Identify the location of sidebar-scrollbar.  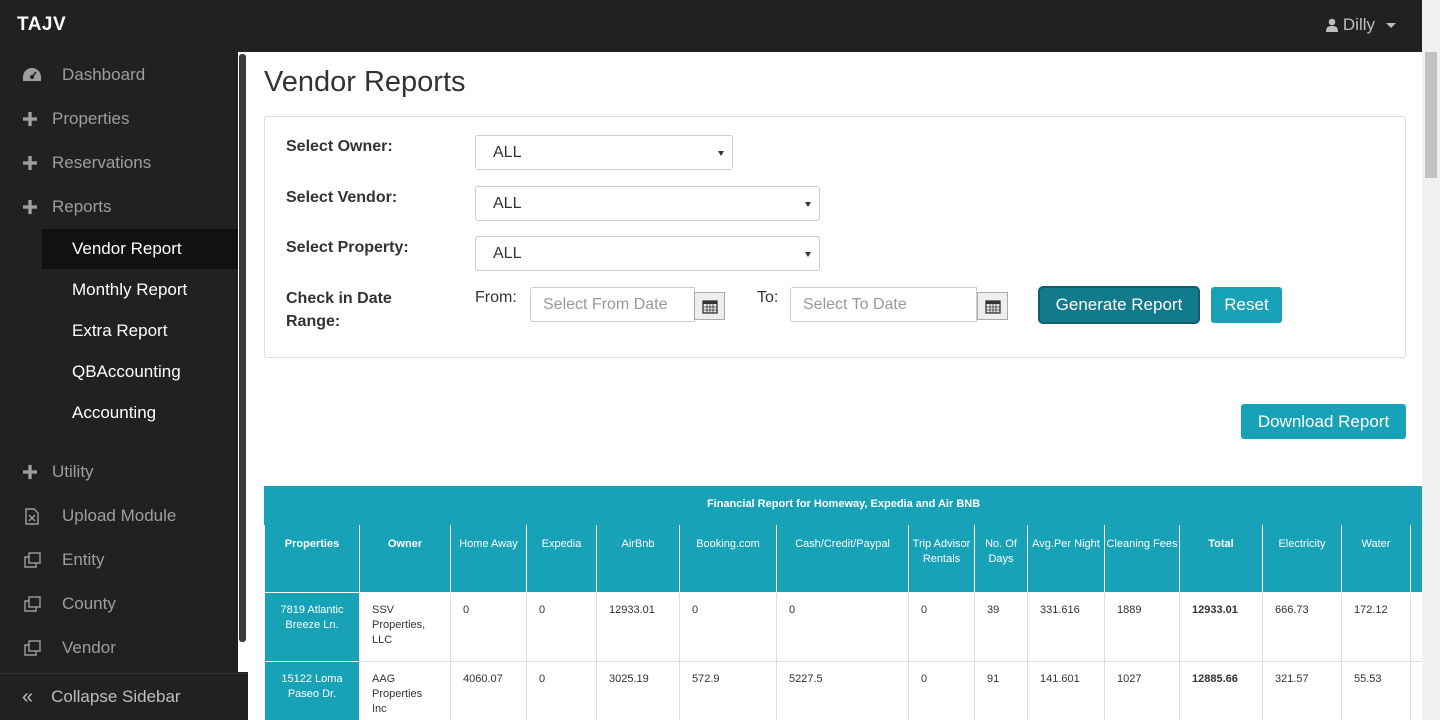
(243, 362).